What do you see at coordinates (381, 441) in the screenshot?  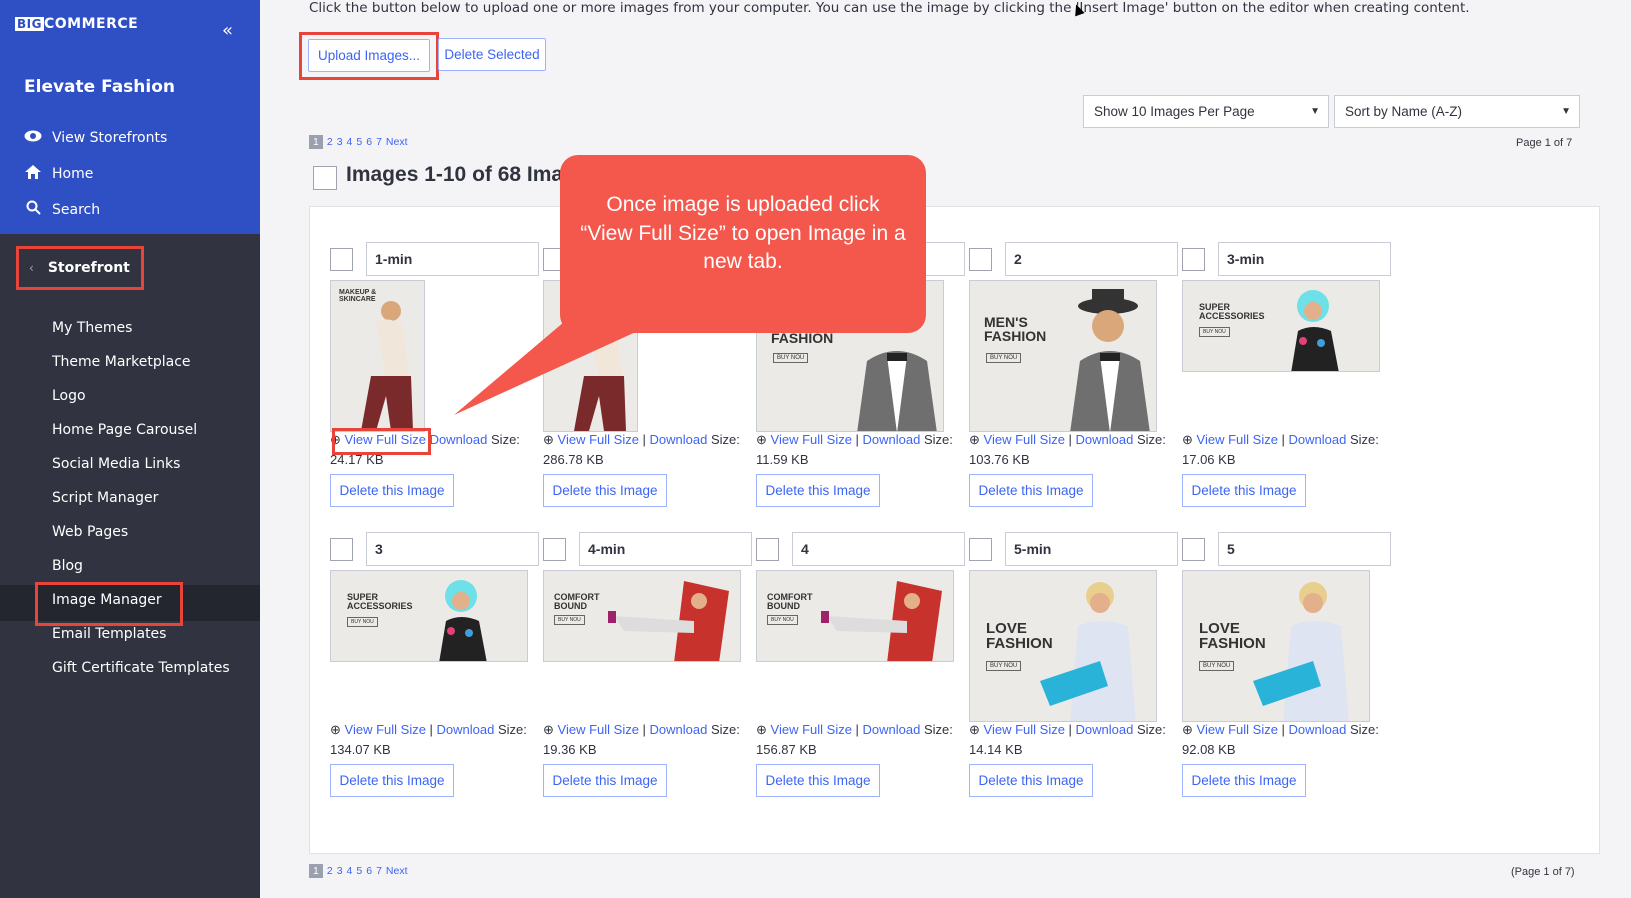 I see `view-full-size-highlight` at bounding box center [381, 441].